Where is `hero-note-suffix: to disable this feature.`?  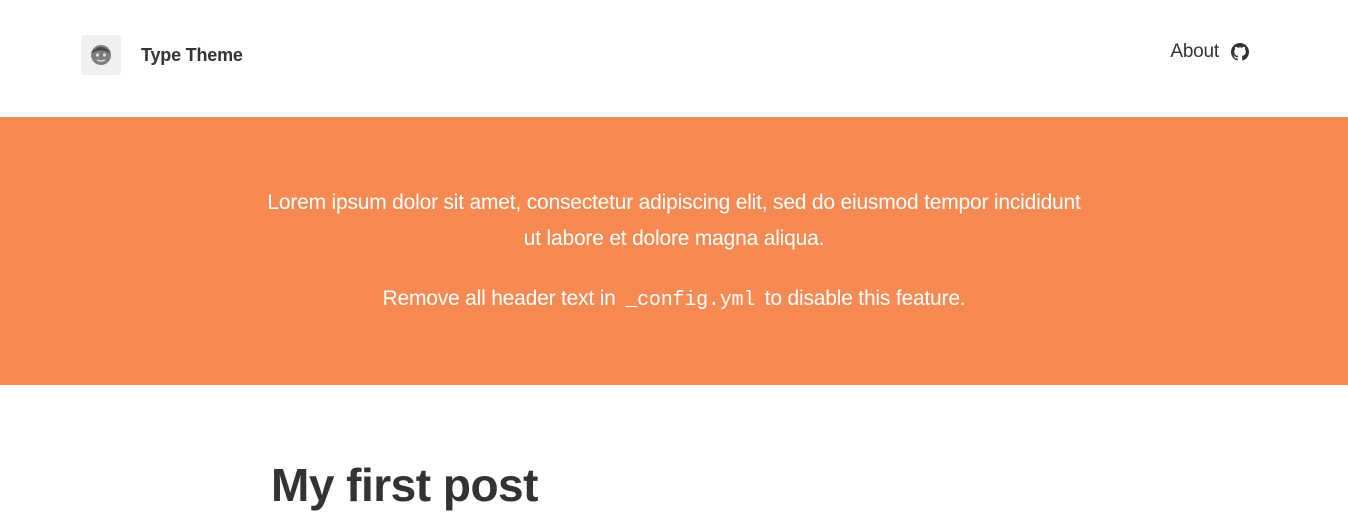
hero-note-suffix: to disable this feature. is located at coordinates (865, 298).